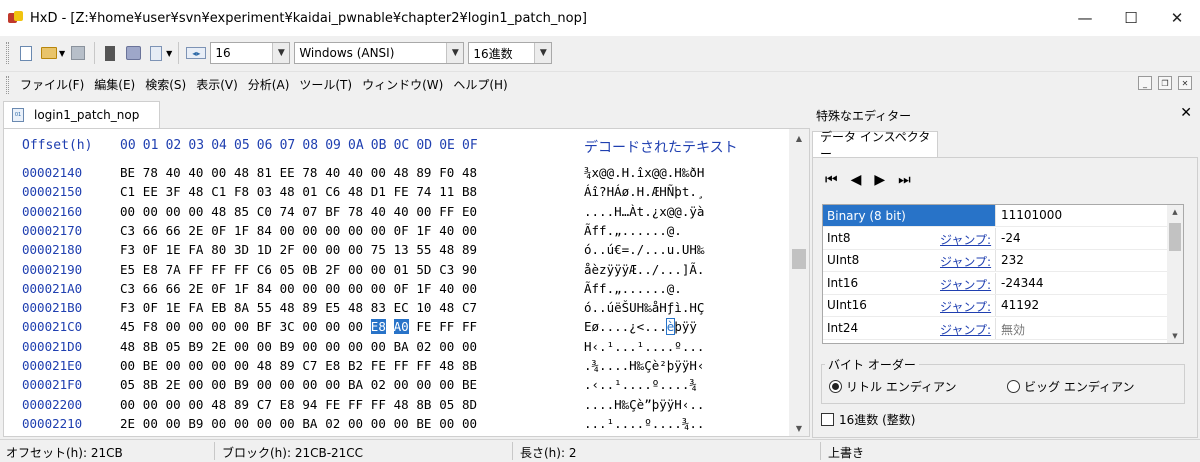 The width and height of the screenshot is (1200, 462). Describe the element at coordinates (287, 211) in the screenshot. I see `hex-byte: 74` at that location.